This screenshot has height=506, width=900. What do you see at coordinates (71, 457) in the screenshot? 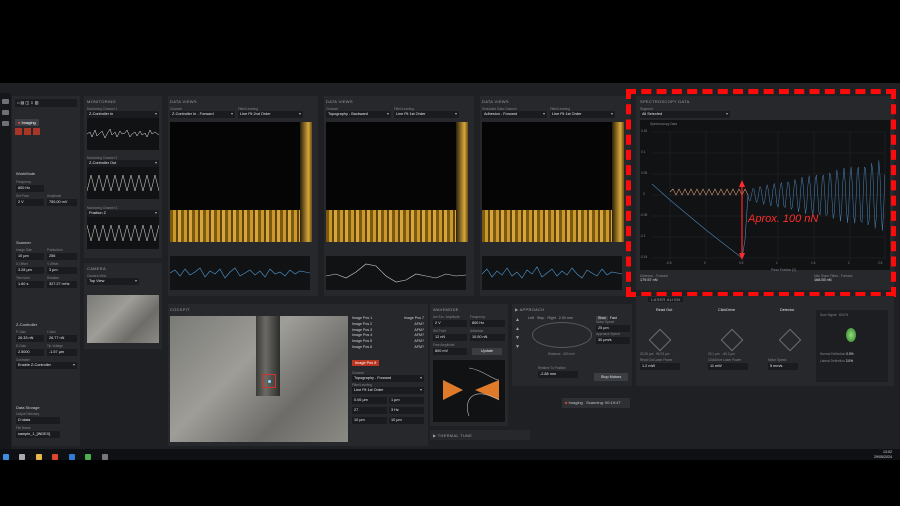
I see `code-icon` at bounding box center [71, 457].